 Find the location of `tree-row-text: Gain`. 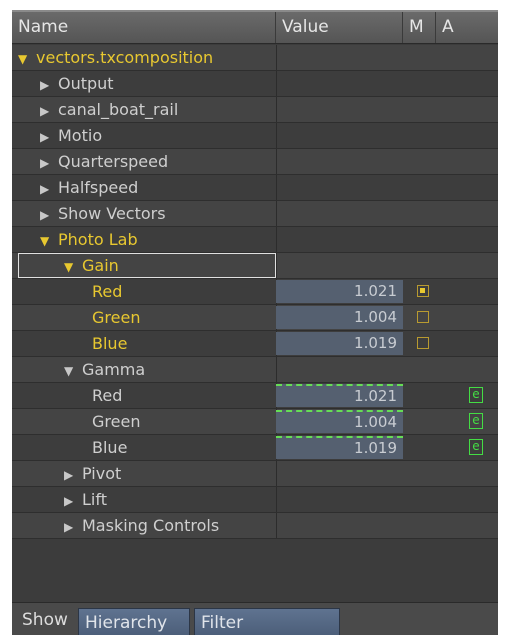

tree-row-text: Gain is located at coordinates (100, 265).